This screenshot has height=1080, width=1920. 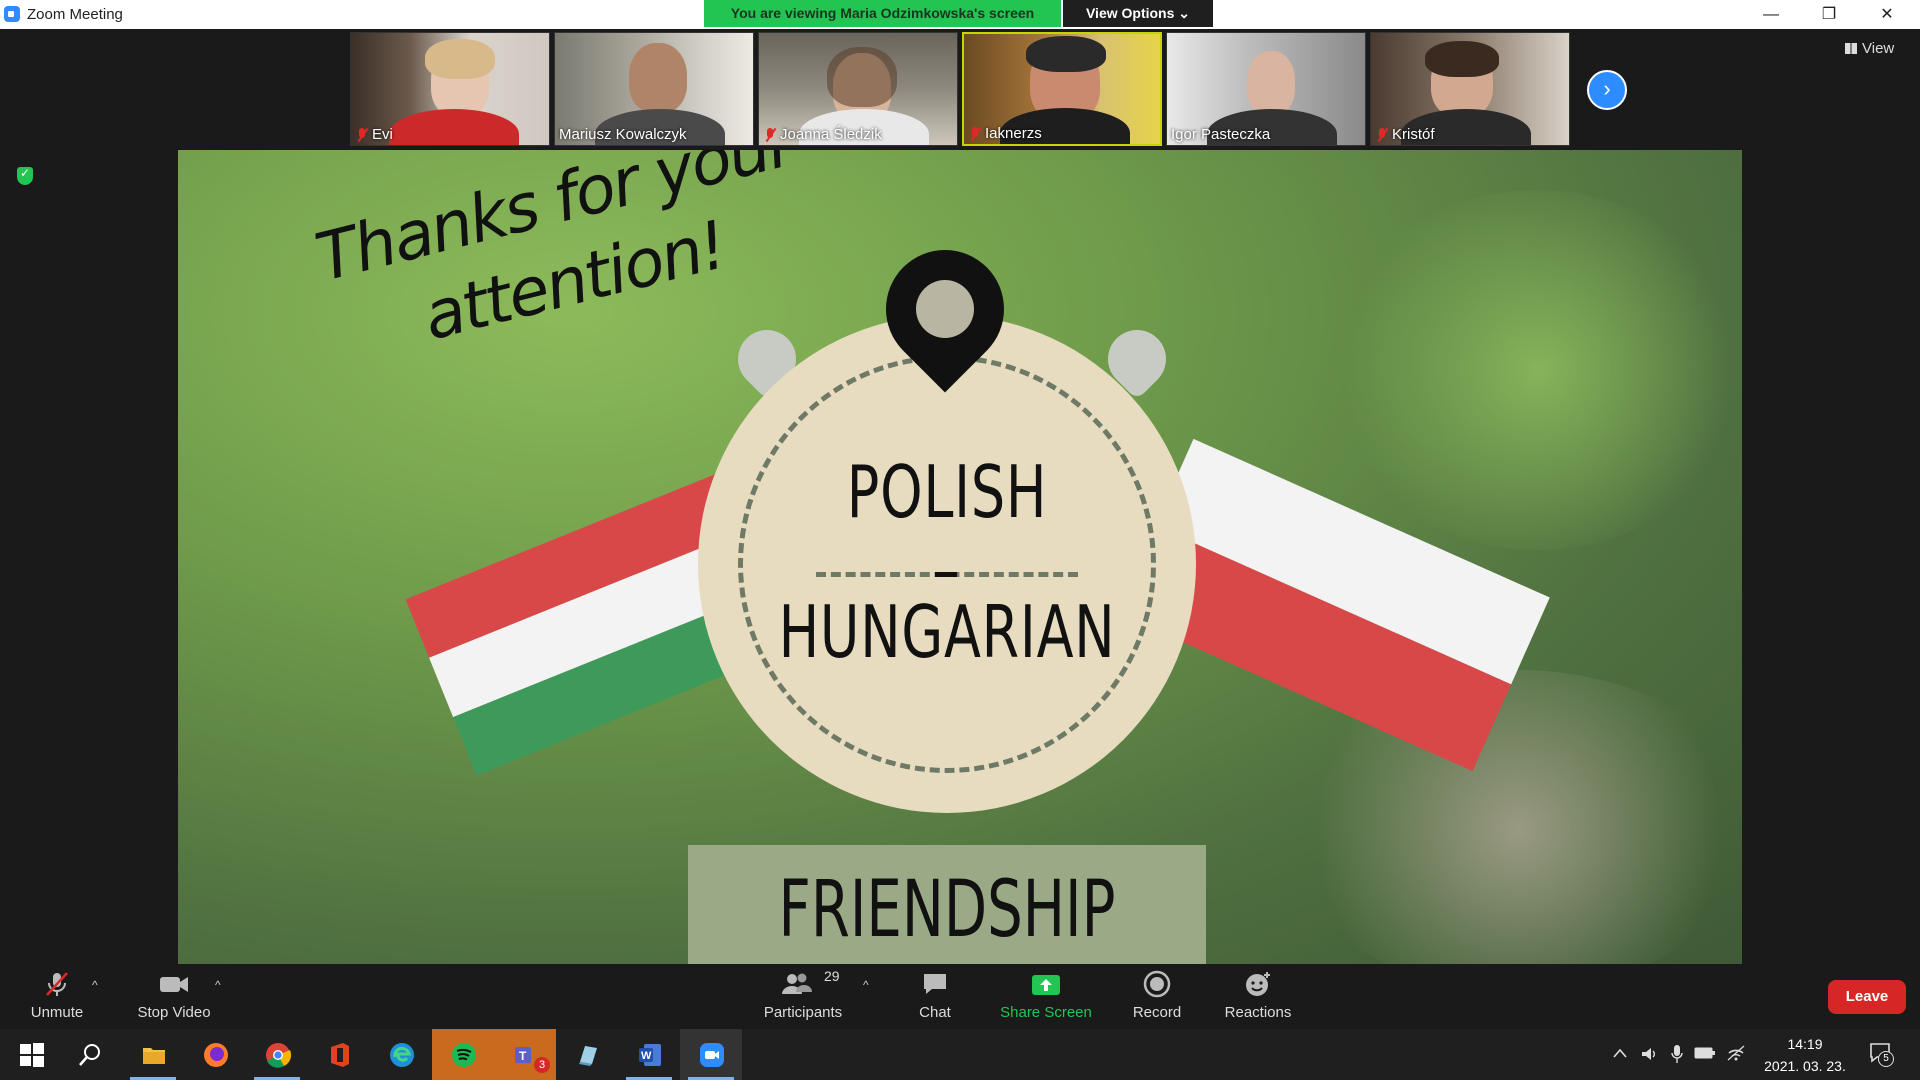 What do you see at coordinates (1157, 1012) in the screenshot?
I see `record-label: Record` at bounding box center [1157, 1012].